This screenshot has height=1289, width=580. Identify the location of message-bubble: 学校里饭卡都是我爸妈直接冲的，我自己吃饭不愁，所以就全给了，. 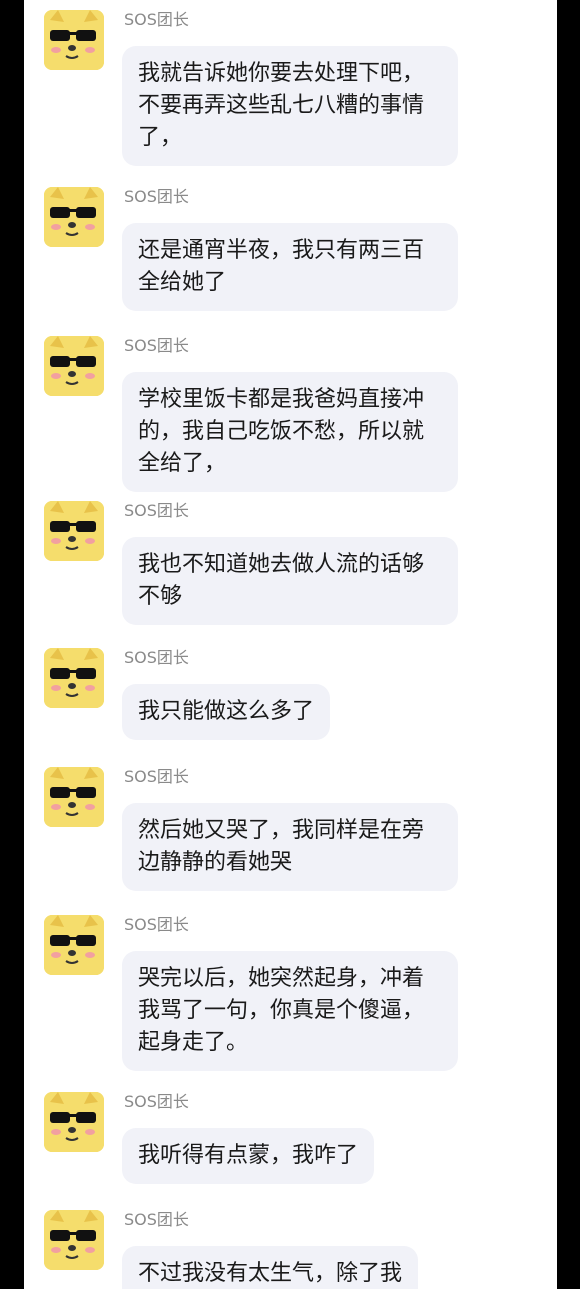
(290, 432).